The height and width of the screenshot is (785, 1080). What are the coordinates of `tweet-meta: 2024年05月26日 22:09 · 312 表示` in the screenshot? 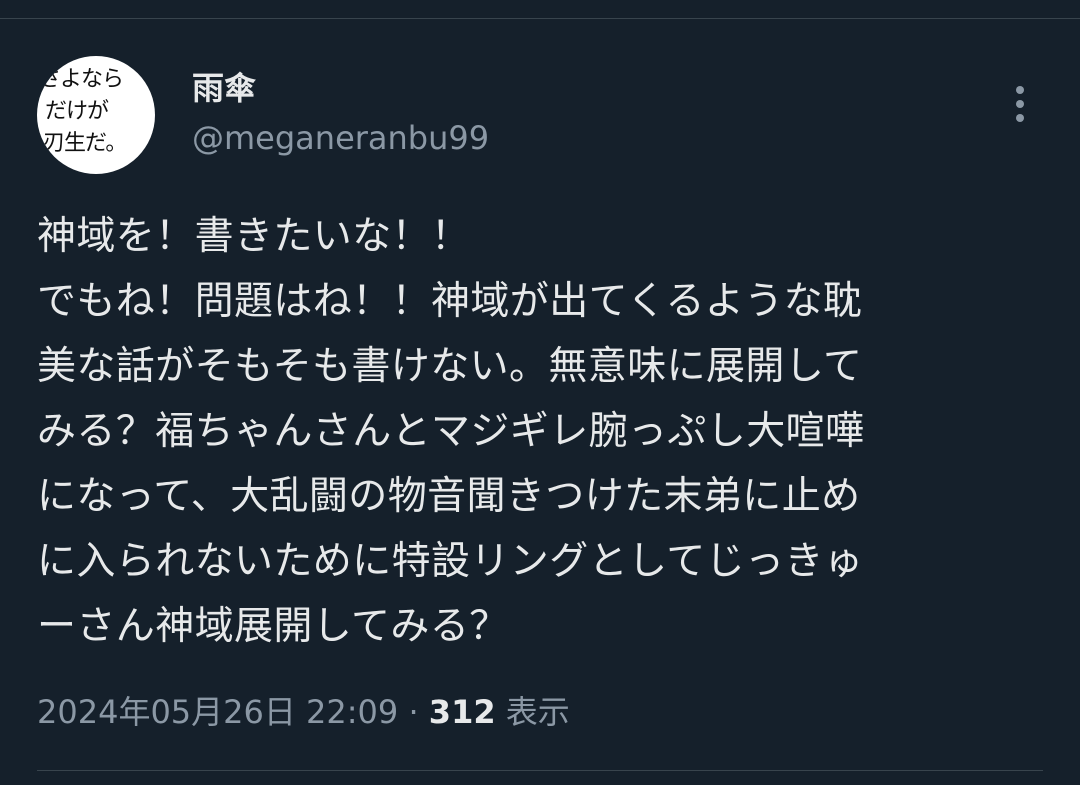 It's located at (303, 712).